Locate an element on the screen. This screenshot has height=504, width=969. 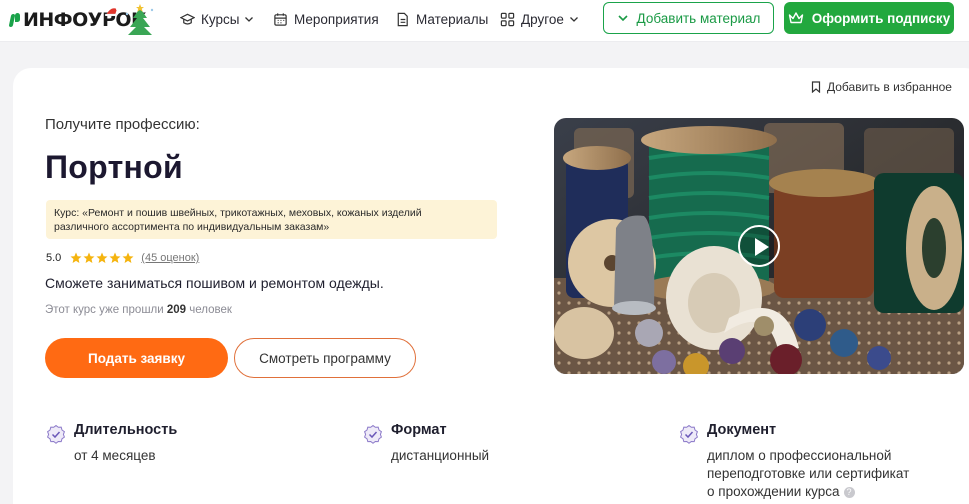
nav-events: Мероприятия is located at coordinates (326, 19).